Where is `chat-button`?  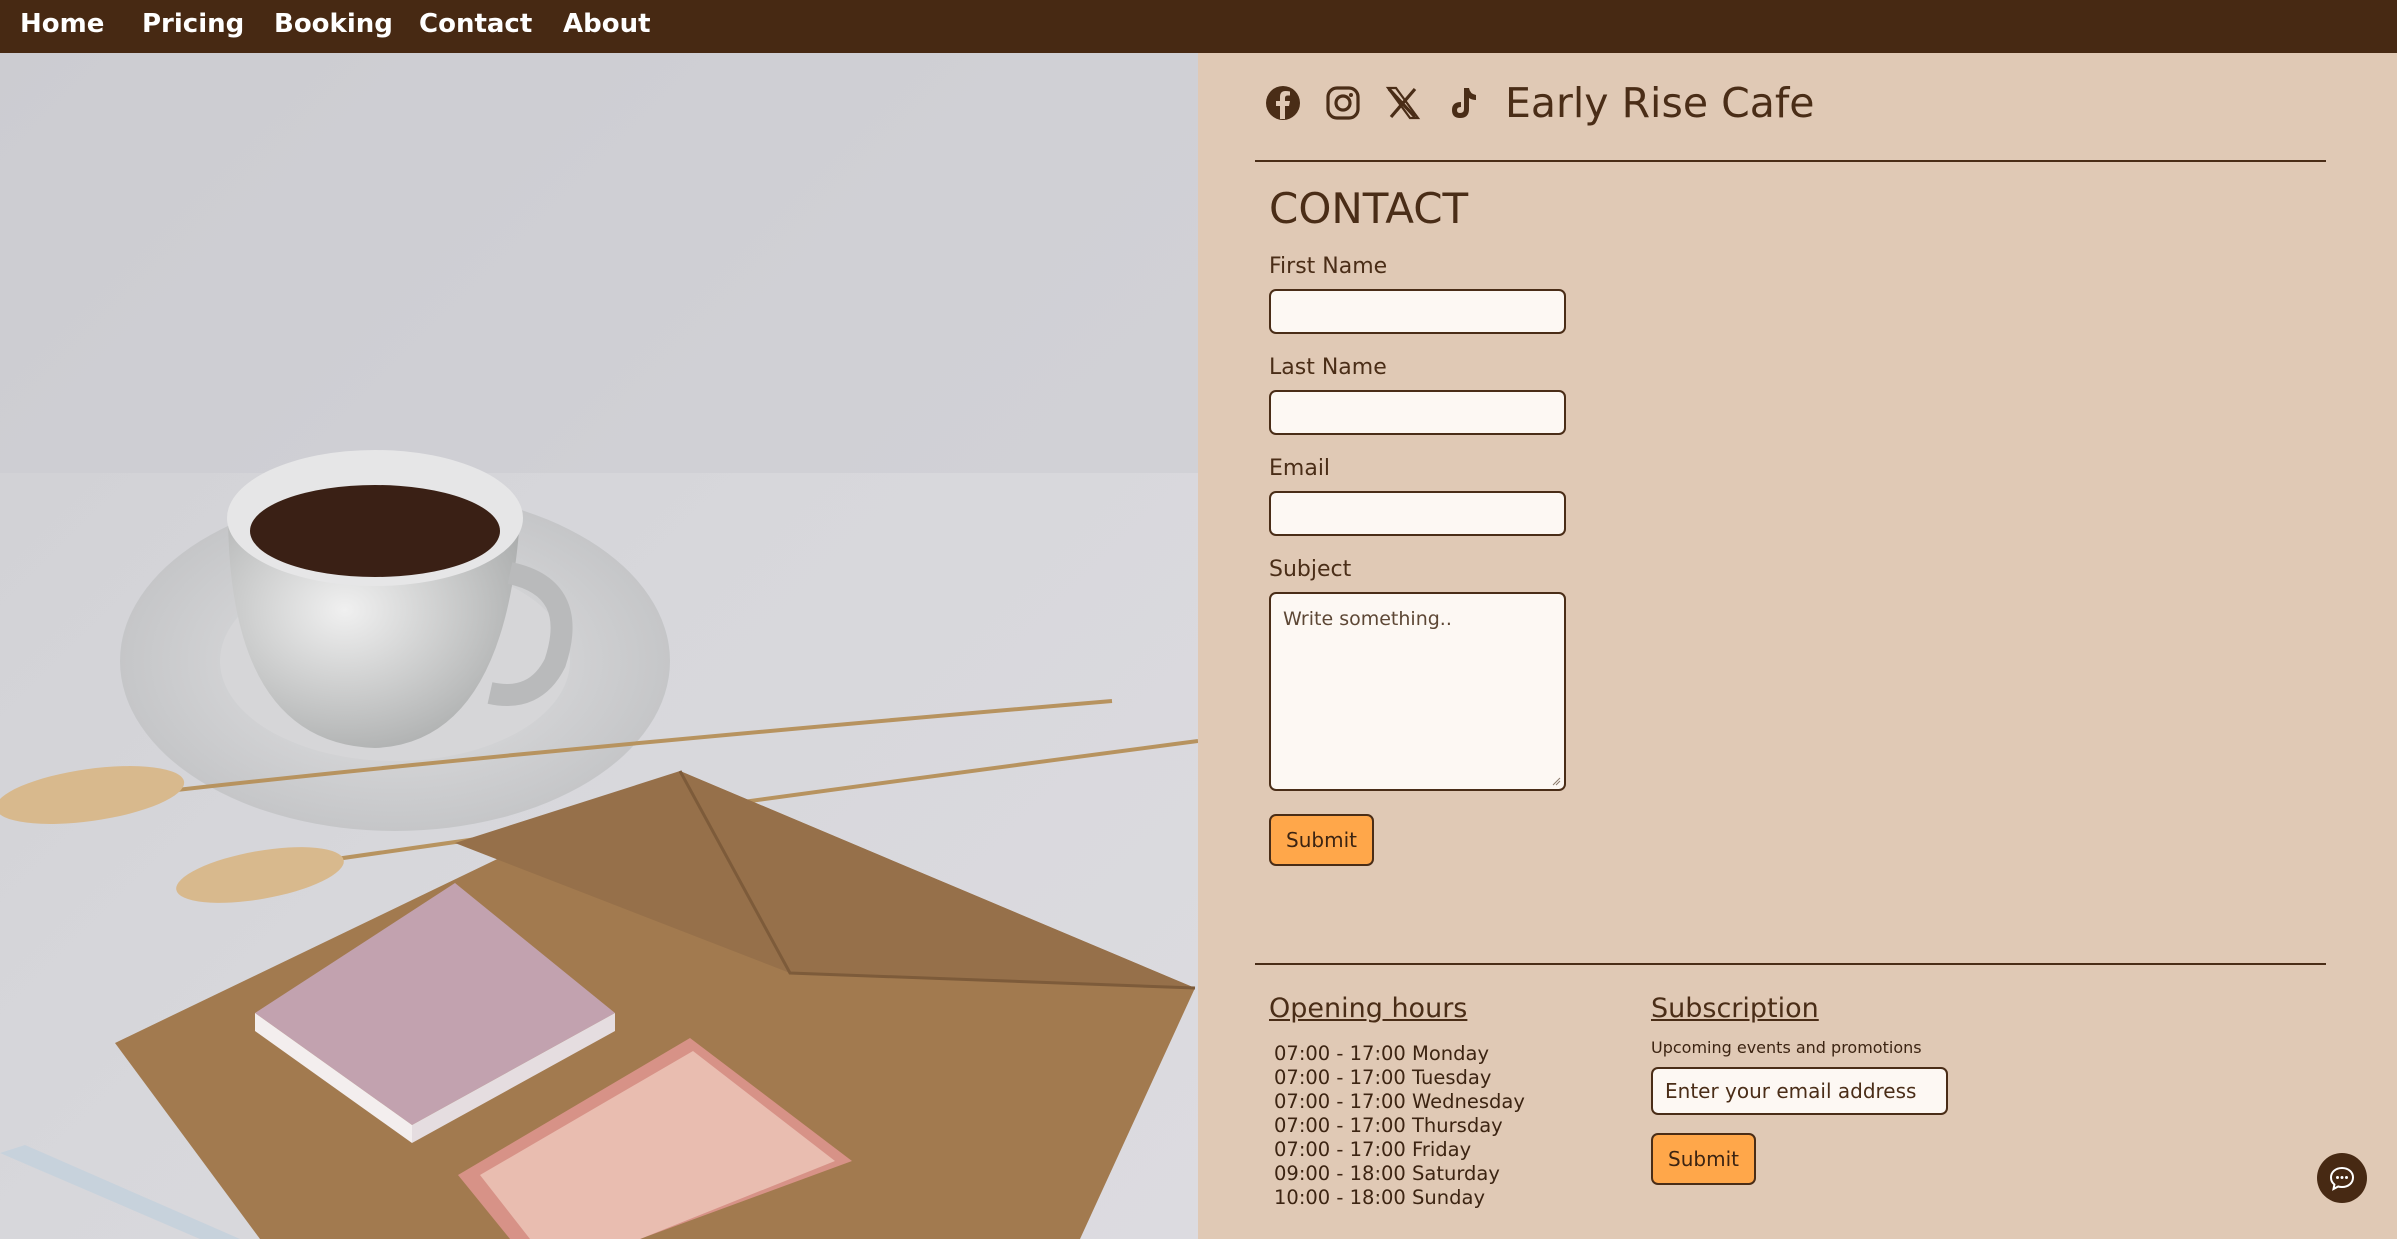
chat-button is located at coordinates (2342, 1178).